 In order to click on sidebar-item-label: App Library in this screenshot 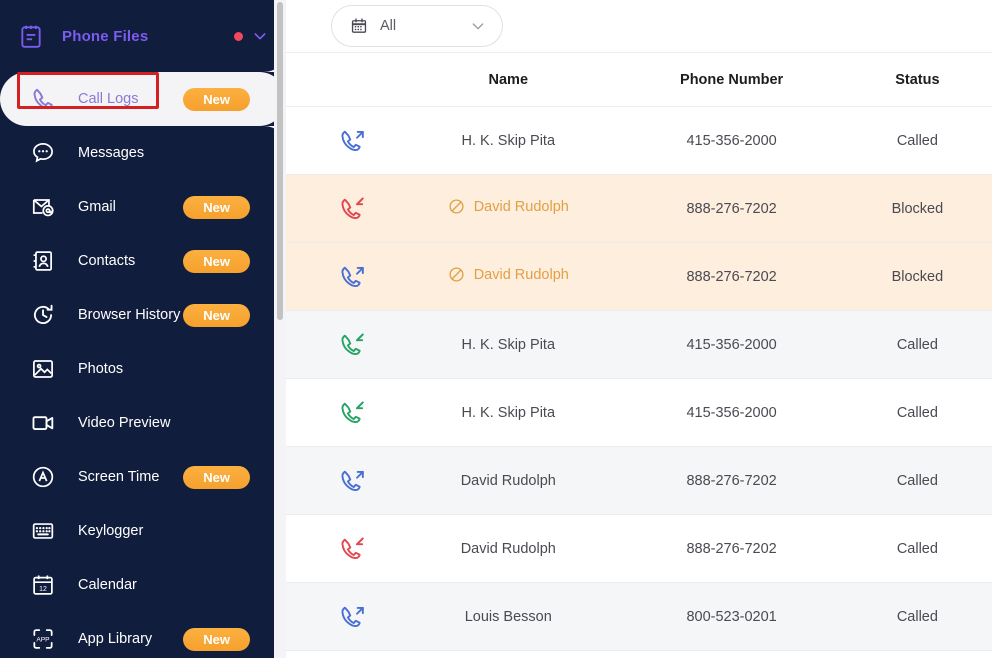, I will do `click(115, 639)`.